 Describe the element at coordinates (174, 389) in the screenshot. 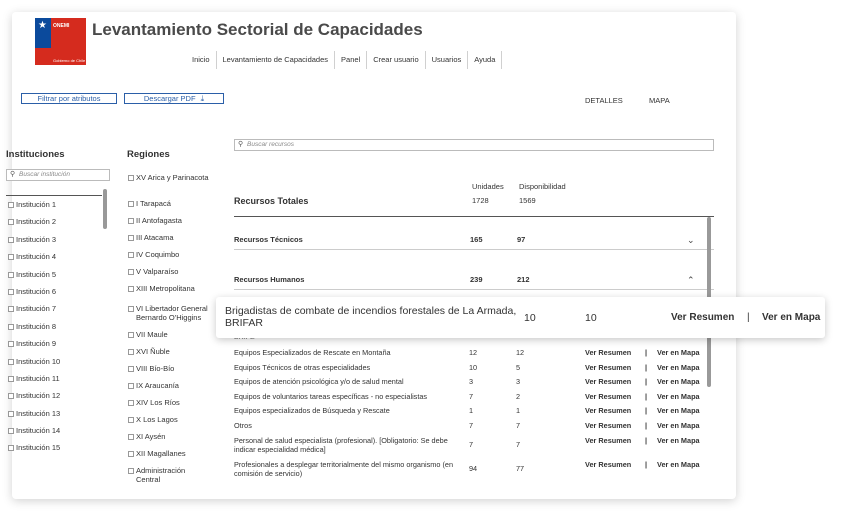

I see `region-item: IX Araucanía` at that location.